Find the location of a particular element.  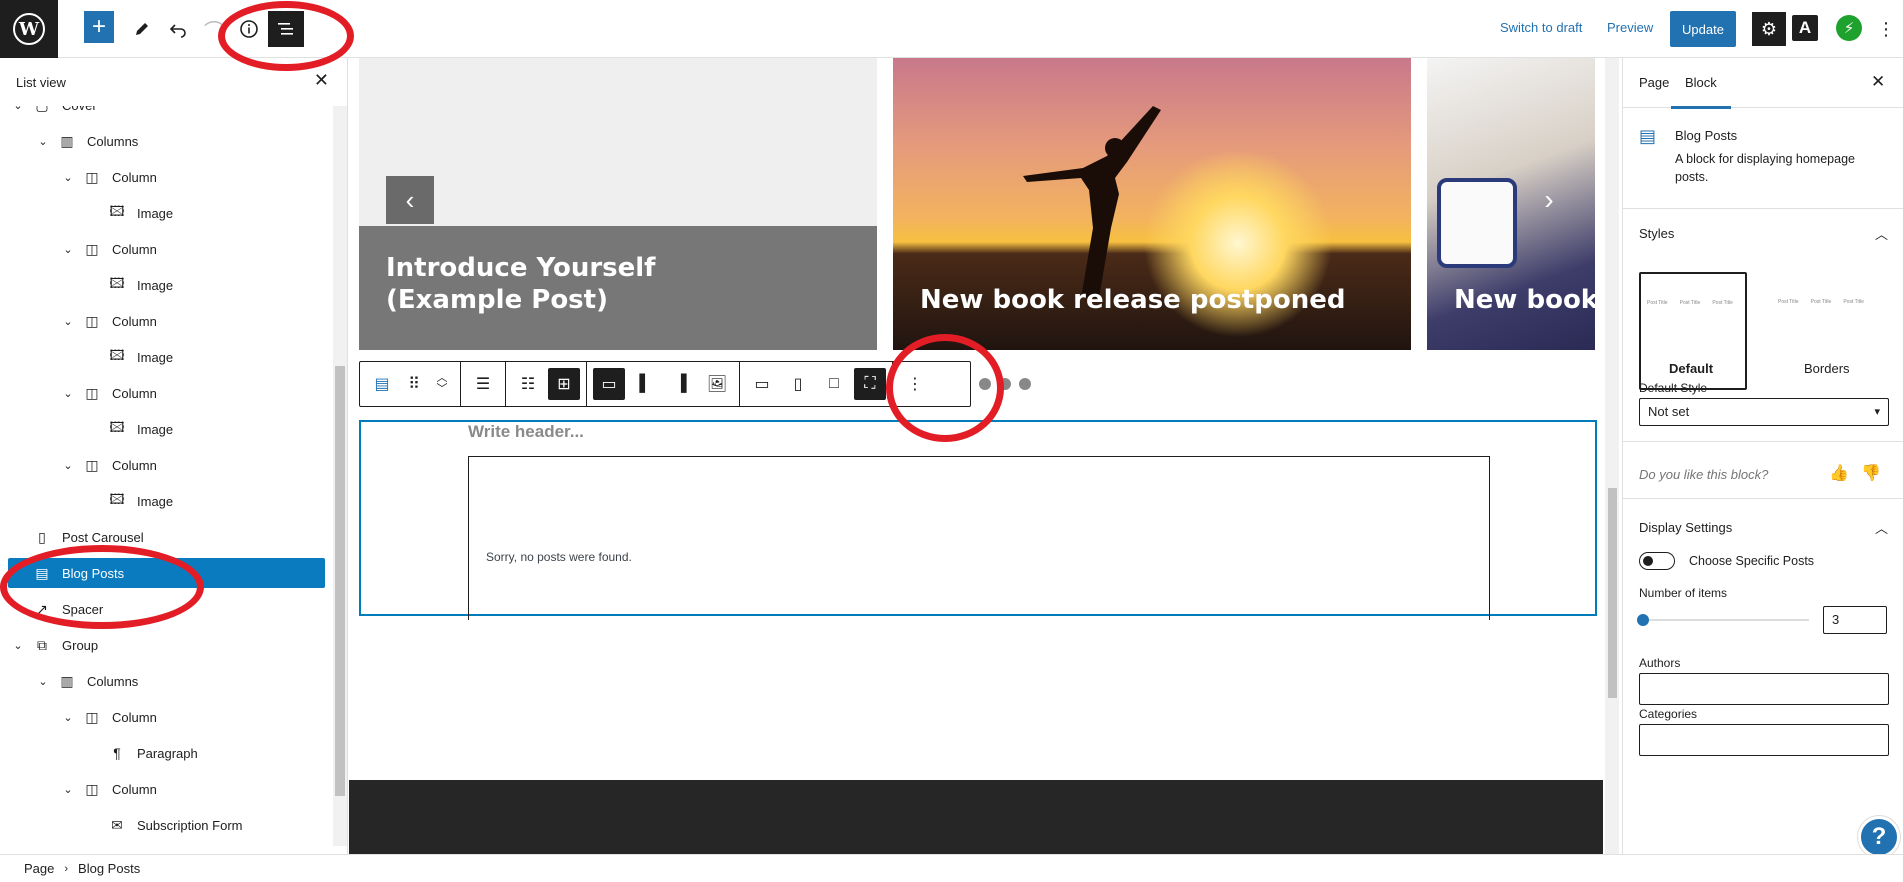

media-left-button: ▌ is located at coordinates (645, 384).